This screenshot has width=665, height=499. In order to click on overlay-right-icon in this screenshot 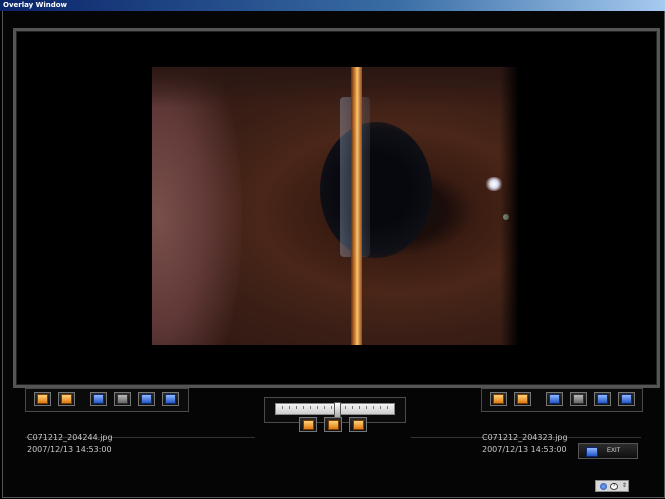, I will do `click(358, 424)`.